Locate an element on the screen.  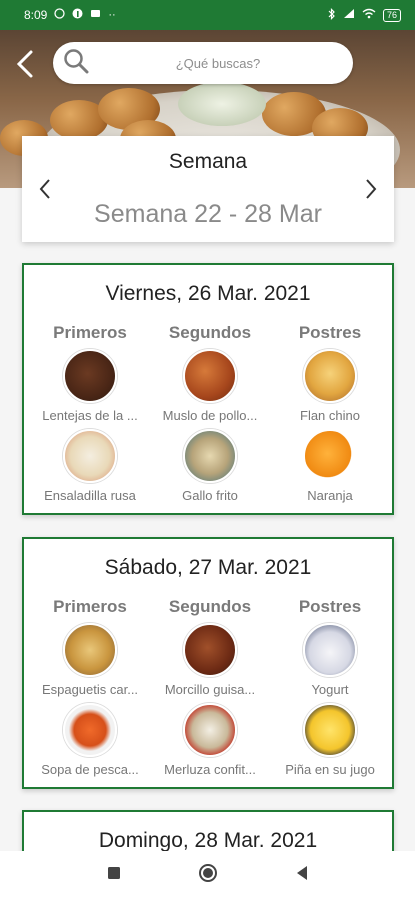
dish-name: Gallo frito is located at coordinates (210, 495).